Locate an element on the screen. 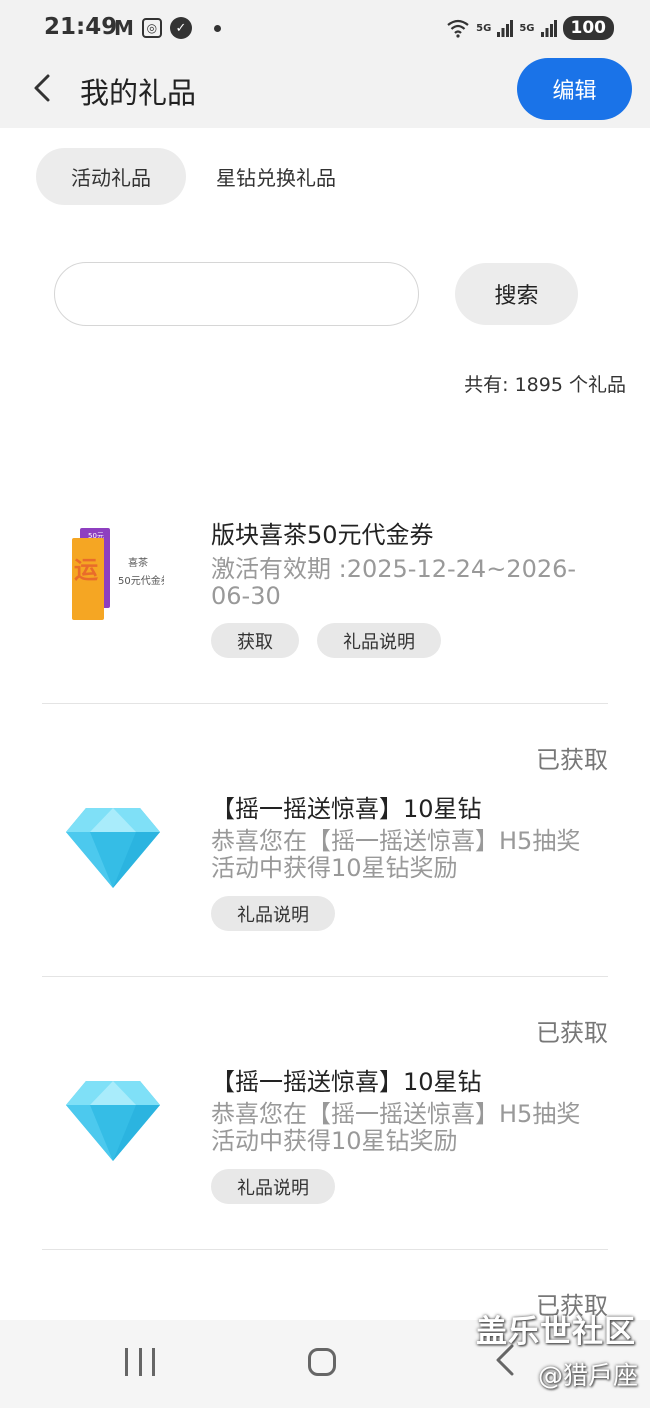  tab-activity-gifts: 活动礼品 is located at coordinates (111, 176).